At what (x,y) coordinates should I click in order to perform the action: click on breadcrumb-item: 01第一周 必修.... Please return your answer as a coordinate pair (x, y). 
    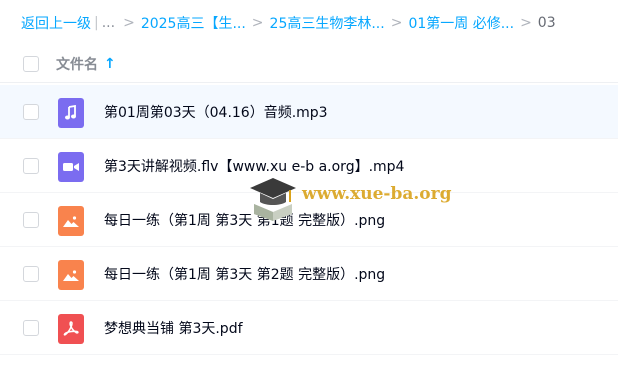
    Looking at the image, I should click on (461, 23).